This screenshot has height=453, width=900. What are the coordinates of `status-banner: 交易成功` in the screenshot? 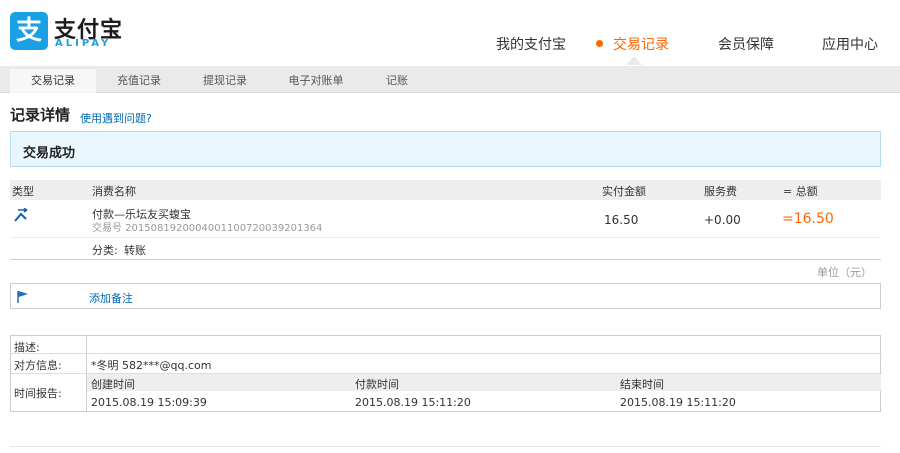 It's located at (445, 149).